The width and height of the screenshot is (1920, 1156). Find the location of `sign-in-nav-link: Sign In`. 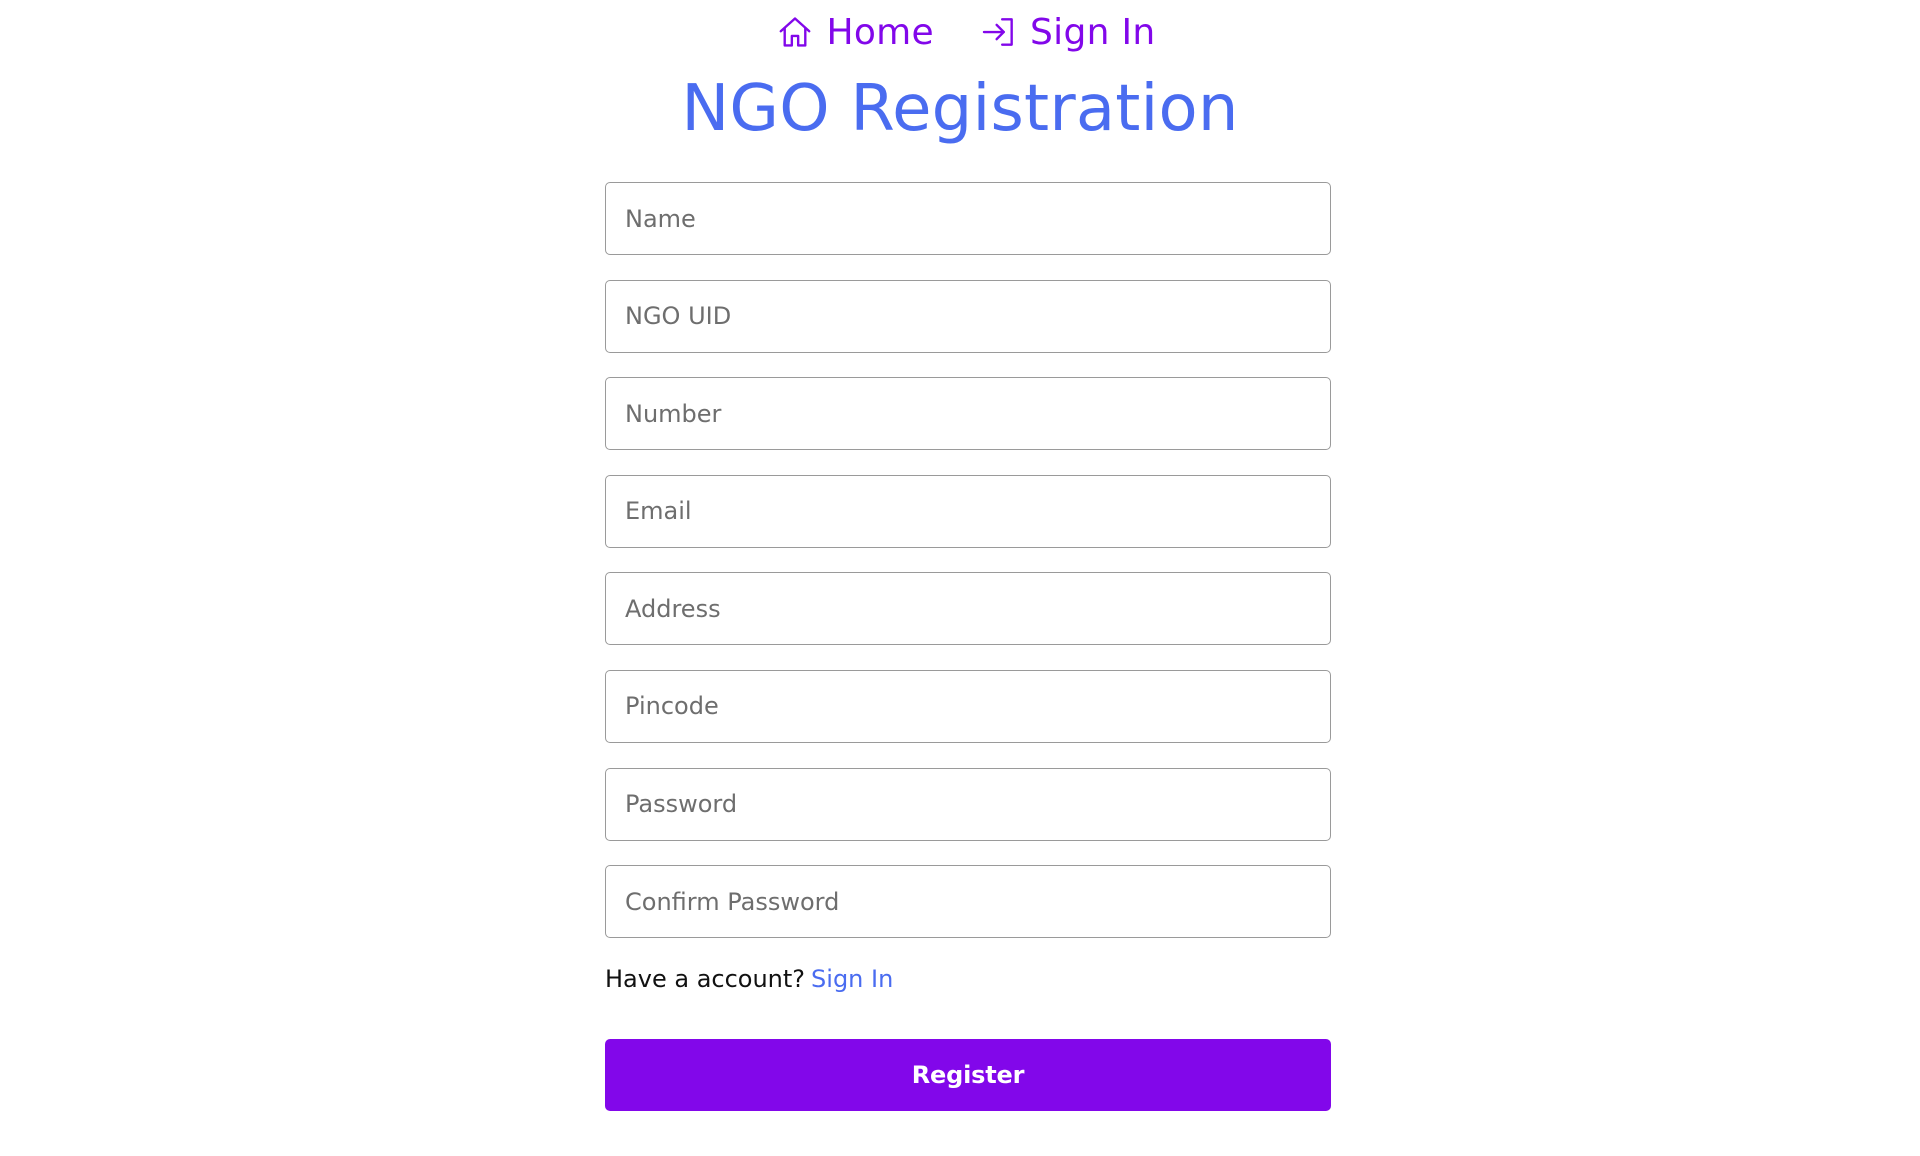

sign-in-nav-link: Sign In is located at coordinates (1068, 32).